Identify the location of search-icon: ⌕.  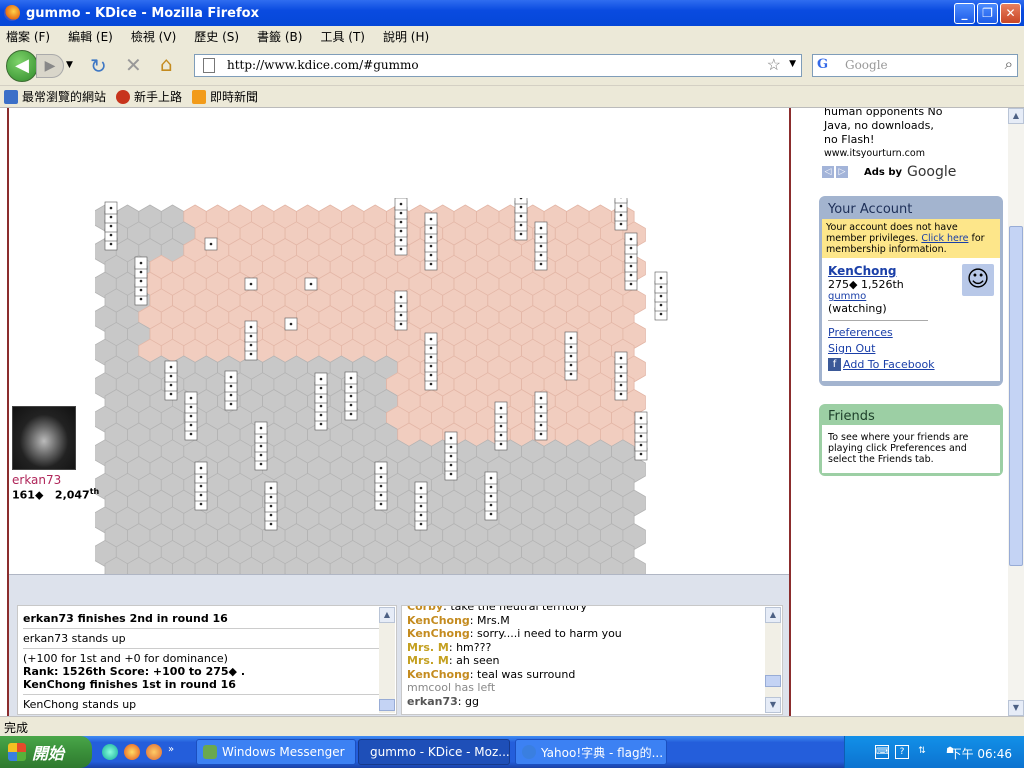
(1009, 64).